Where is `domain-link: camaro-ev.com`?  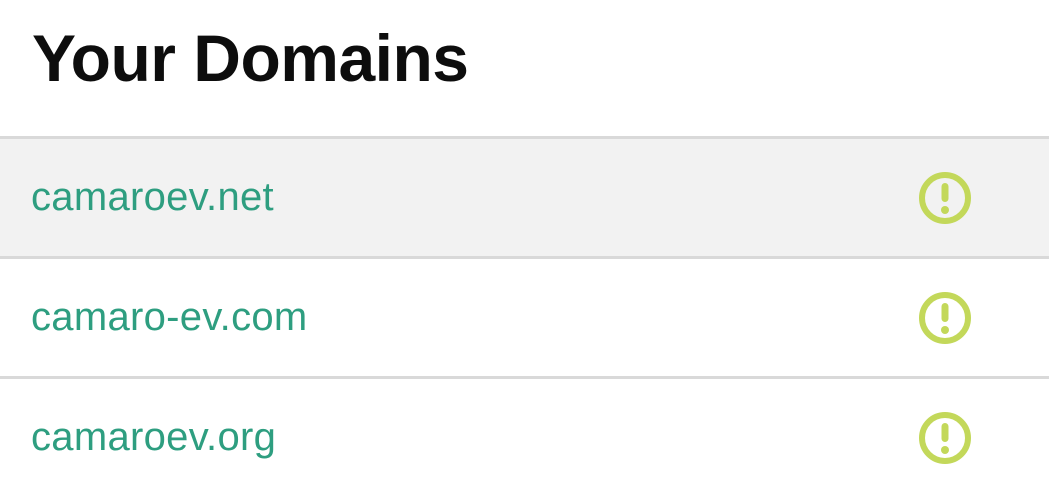
domain-link: camaro-ev.com is located at coordinates (169, 317).